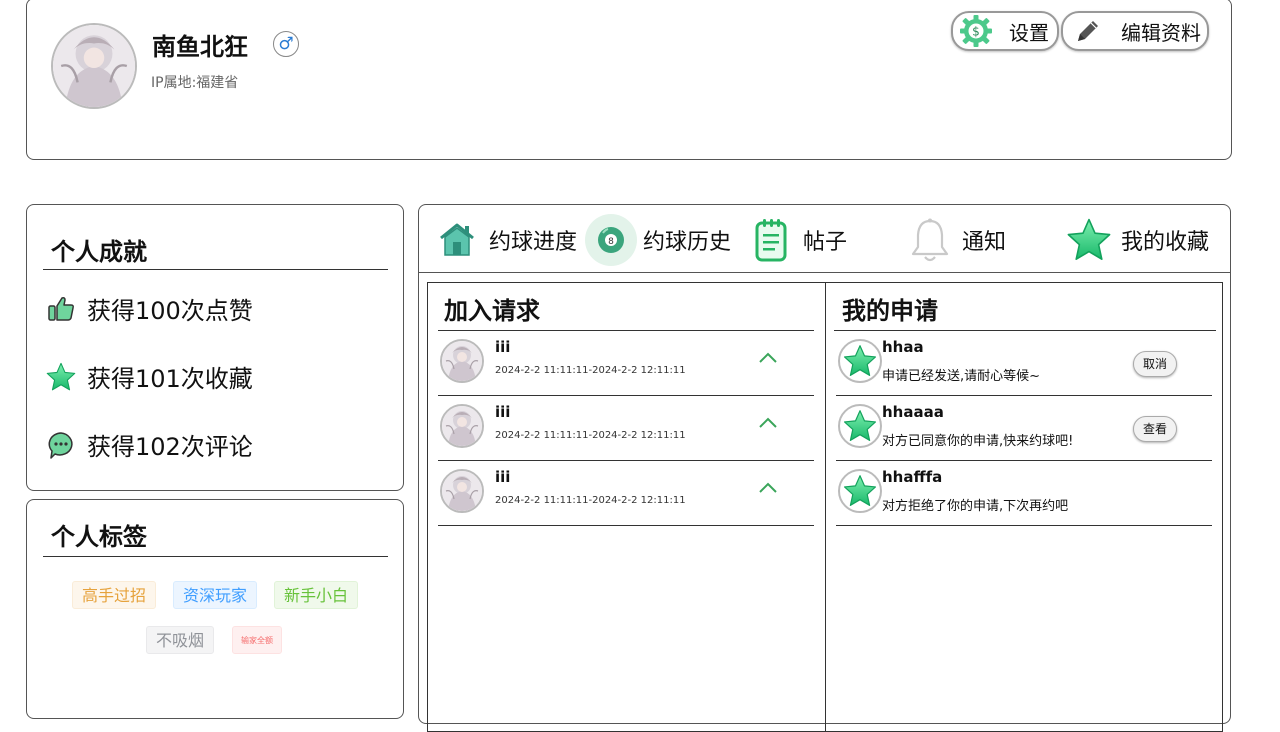 Image resolution: width=1280 pixels, height=732 pixels. I want to click on tag-no-smoking: 不吸烟, so click(180, 640).